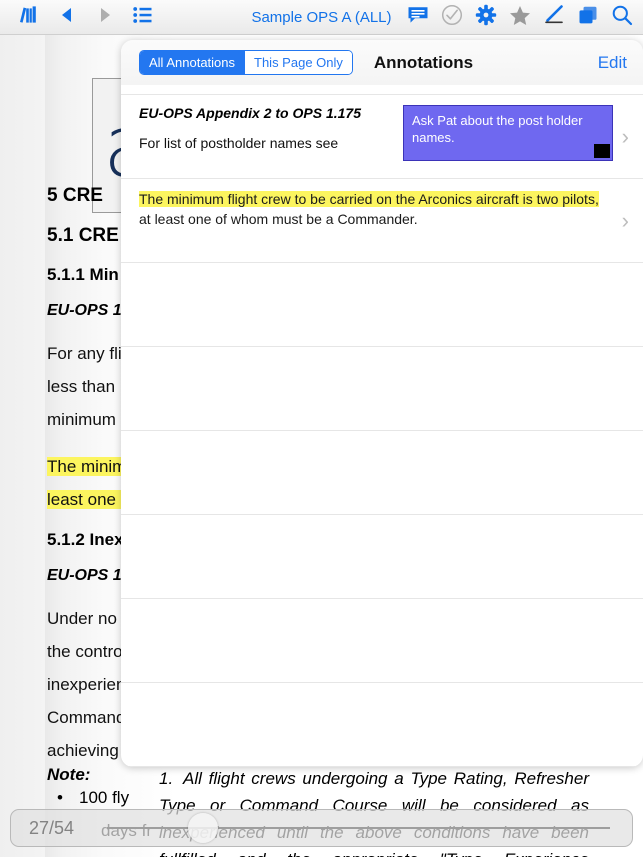  Describe the element at coordinates (602, 151) in the screenshot. I see `sticky-note-resize-handle` at that location.